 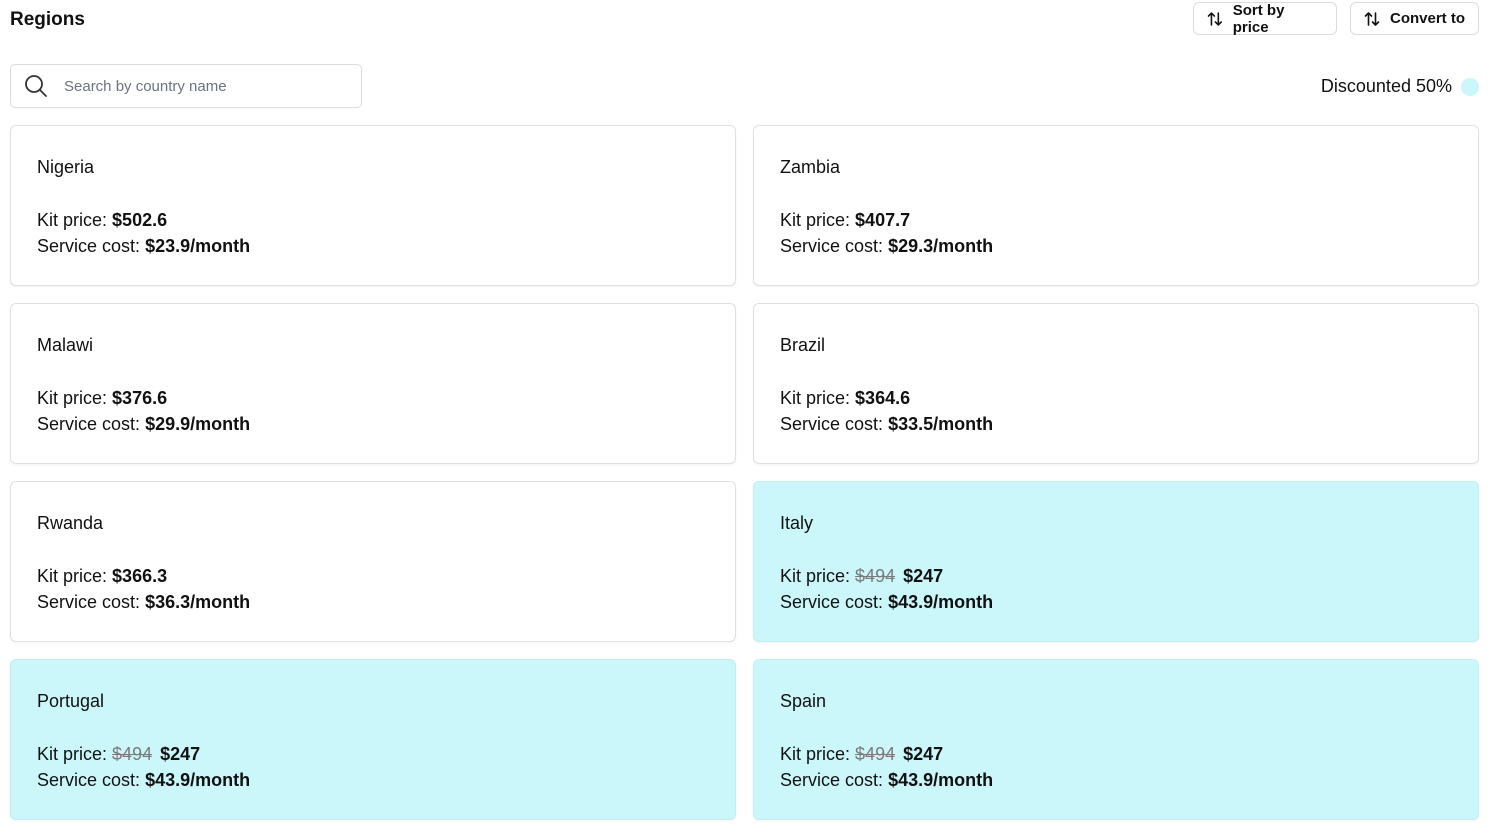 I want to click on kit-price-line: Kit price: $502.6, so click(x=102, y=220).